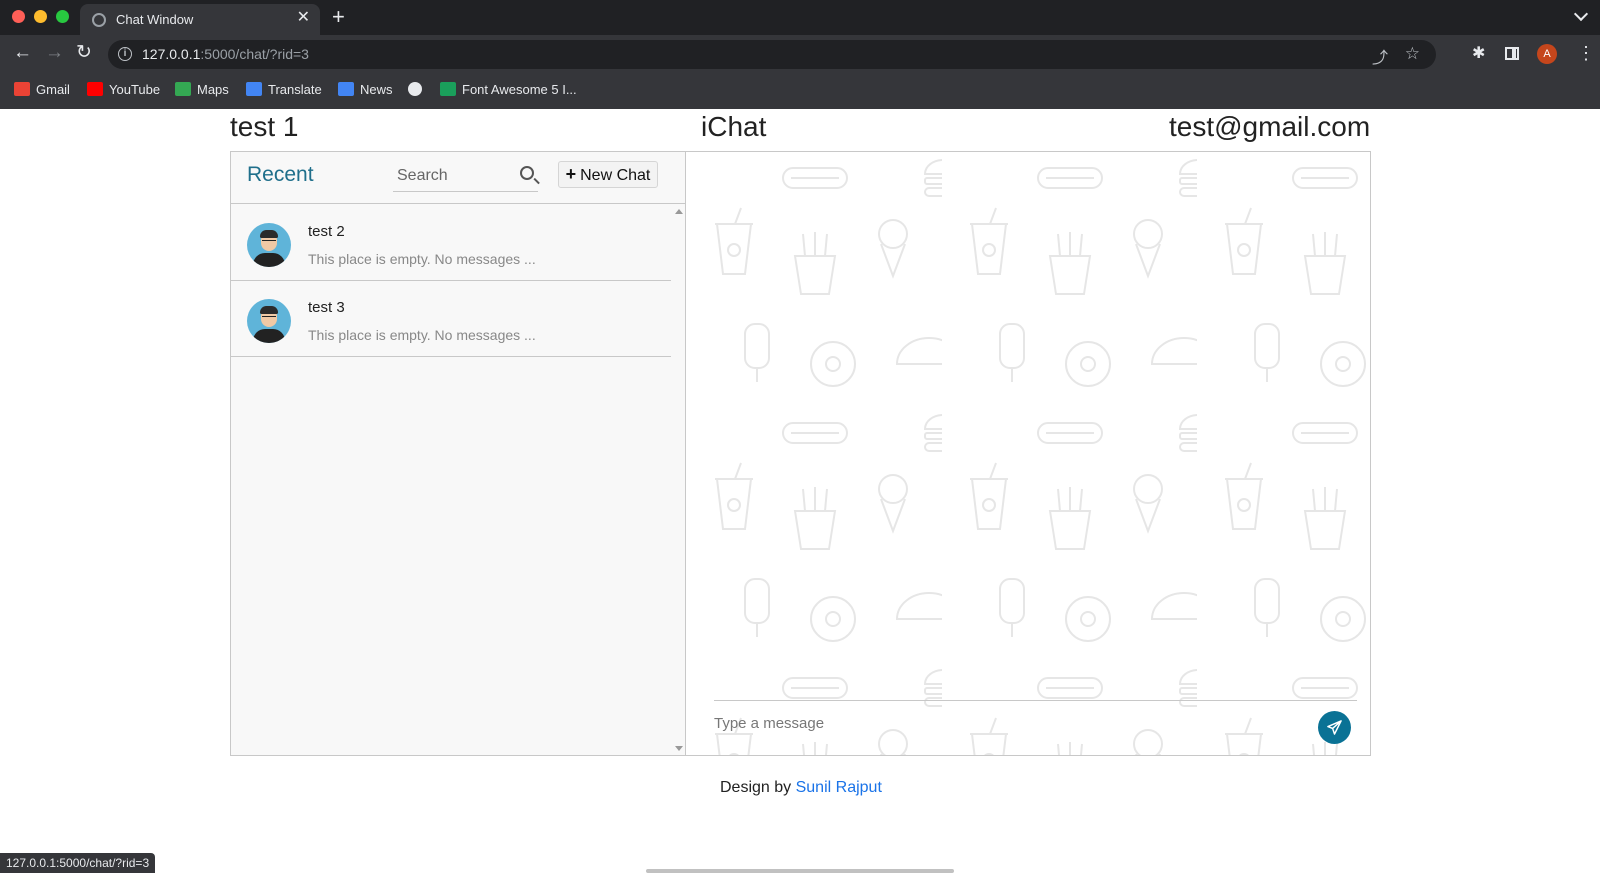 Image resolution: width=1600 pixels, height=873 pixels. I want to click on browser-tab-bar: Chat Window ✕ +, so click(800, 17).